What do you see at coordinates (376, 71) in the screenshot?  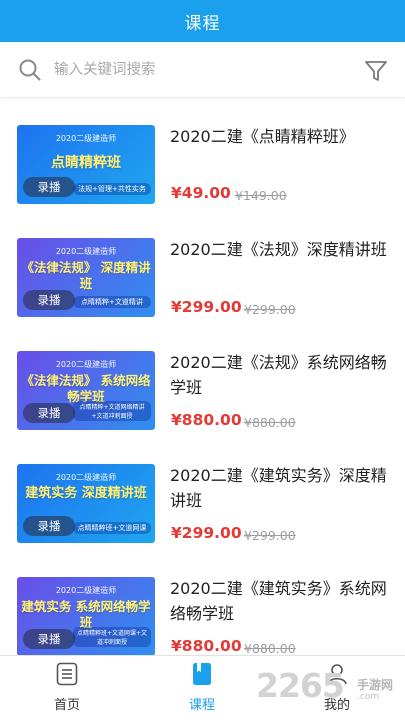 I see `filter-icon` at bounding box center [376, 71].